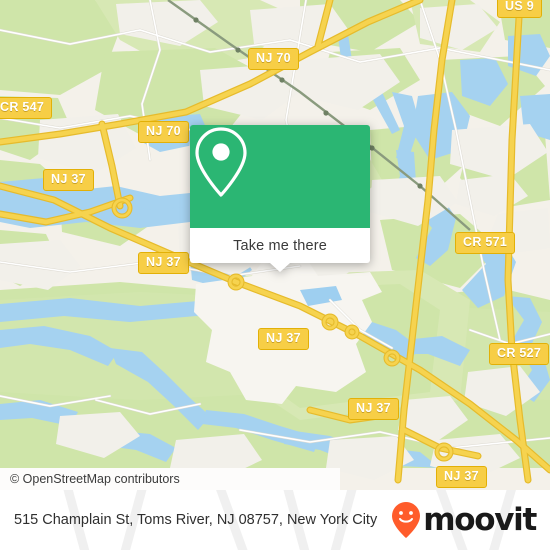  I want to click on road-shield-nj-70-top: NJ 70, so click(273, 59).